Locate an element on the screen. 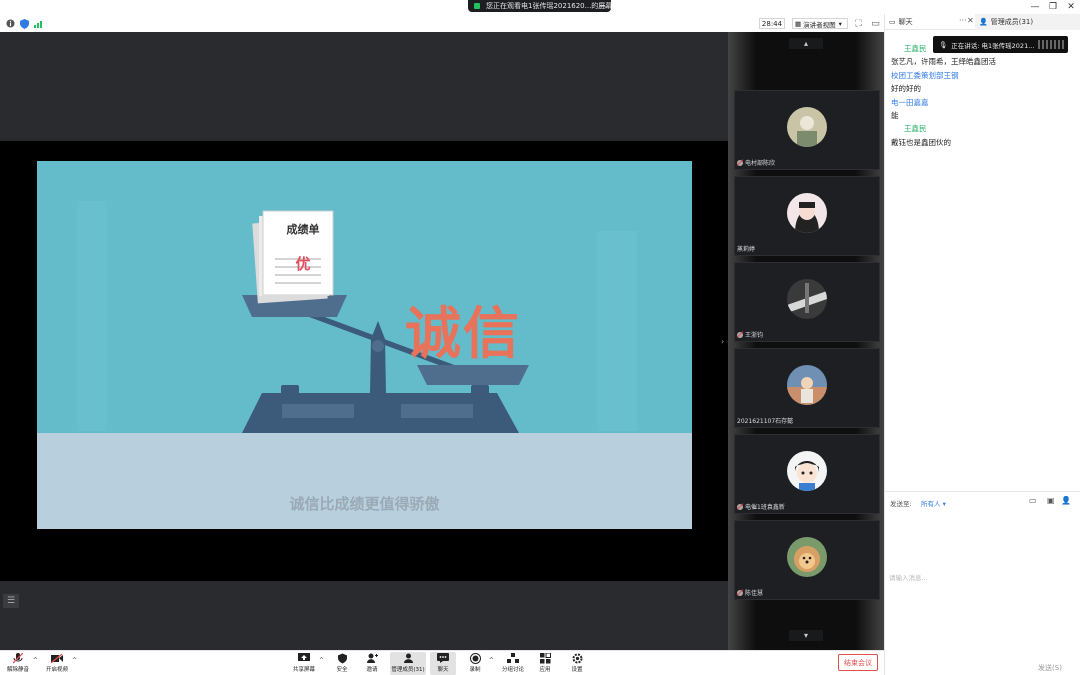 The height and width of the screenshot is (675, 1080). list-icon: ☰ is located at coordinates (11, 601).